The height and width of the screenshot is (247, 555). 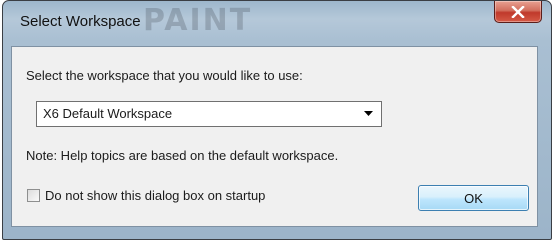 What do you see at coordinates (155, 195) in the screenshot?
I see `startup-checkbox-label: Do not show this dialog box on startup` at bounding box center [155, 195].